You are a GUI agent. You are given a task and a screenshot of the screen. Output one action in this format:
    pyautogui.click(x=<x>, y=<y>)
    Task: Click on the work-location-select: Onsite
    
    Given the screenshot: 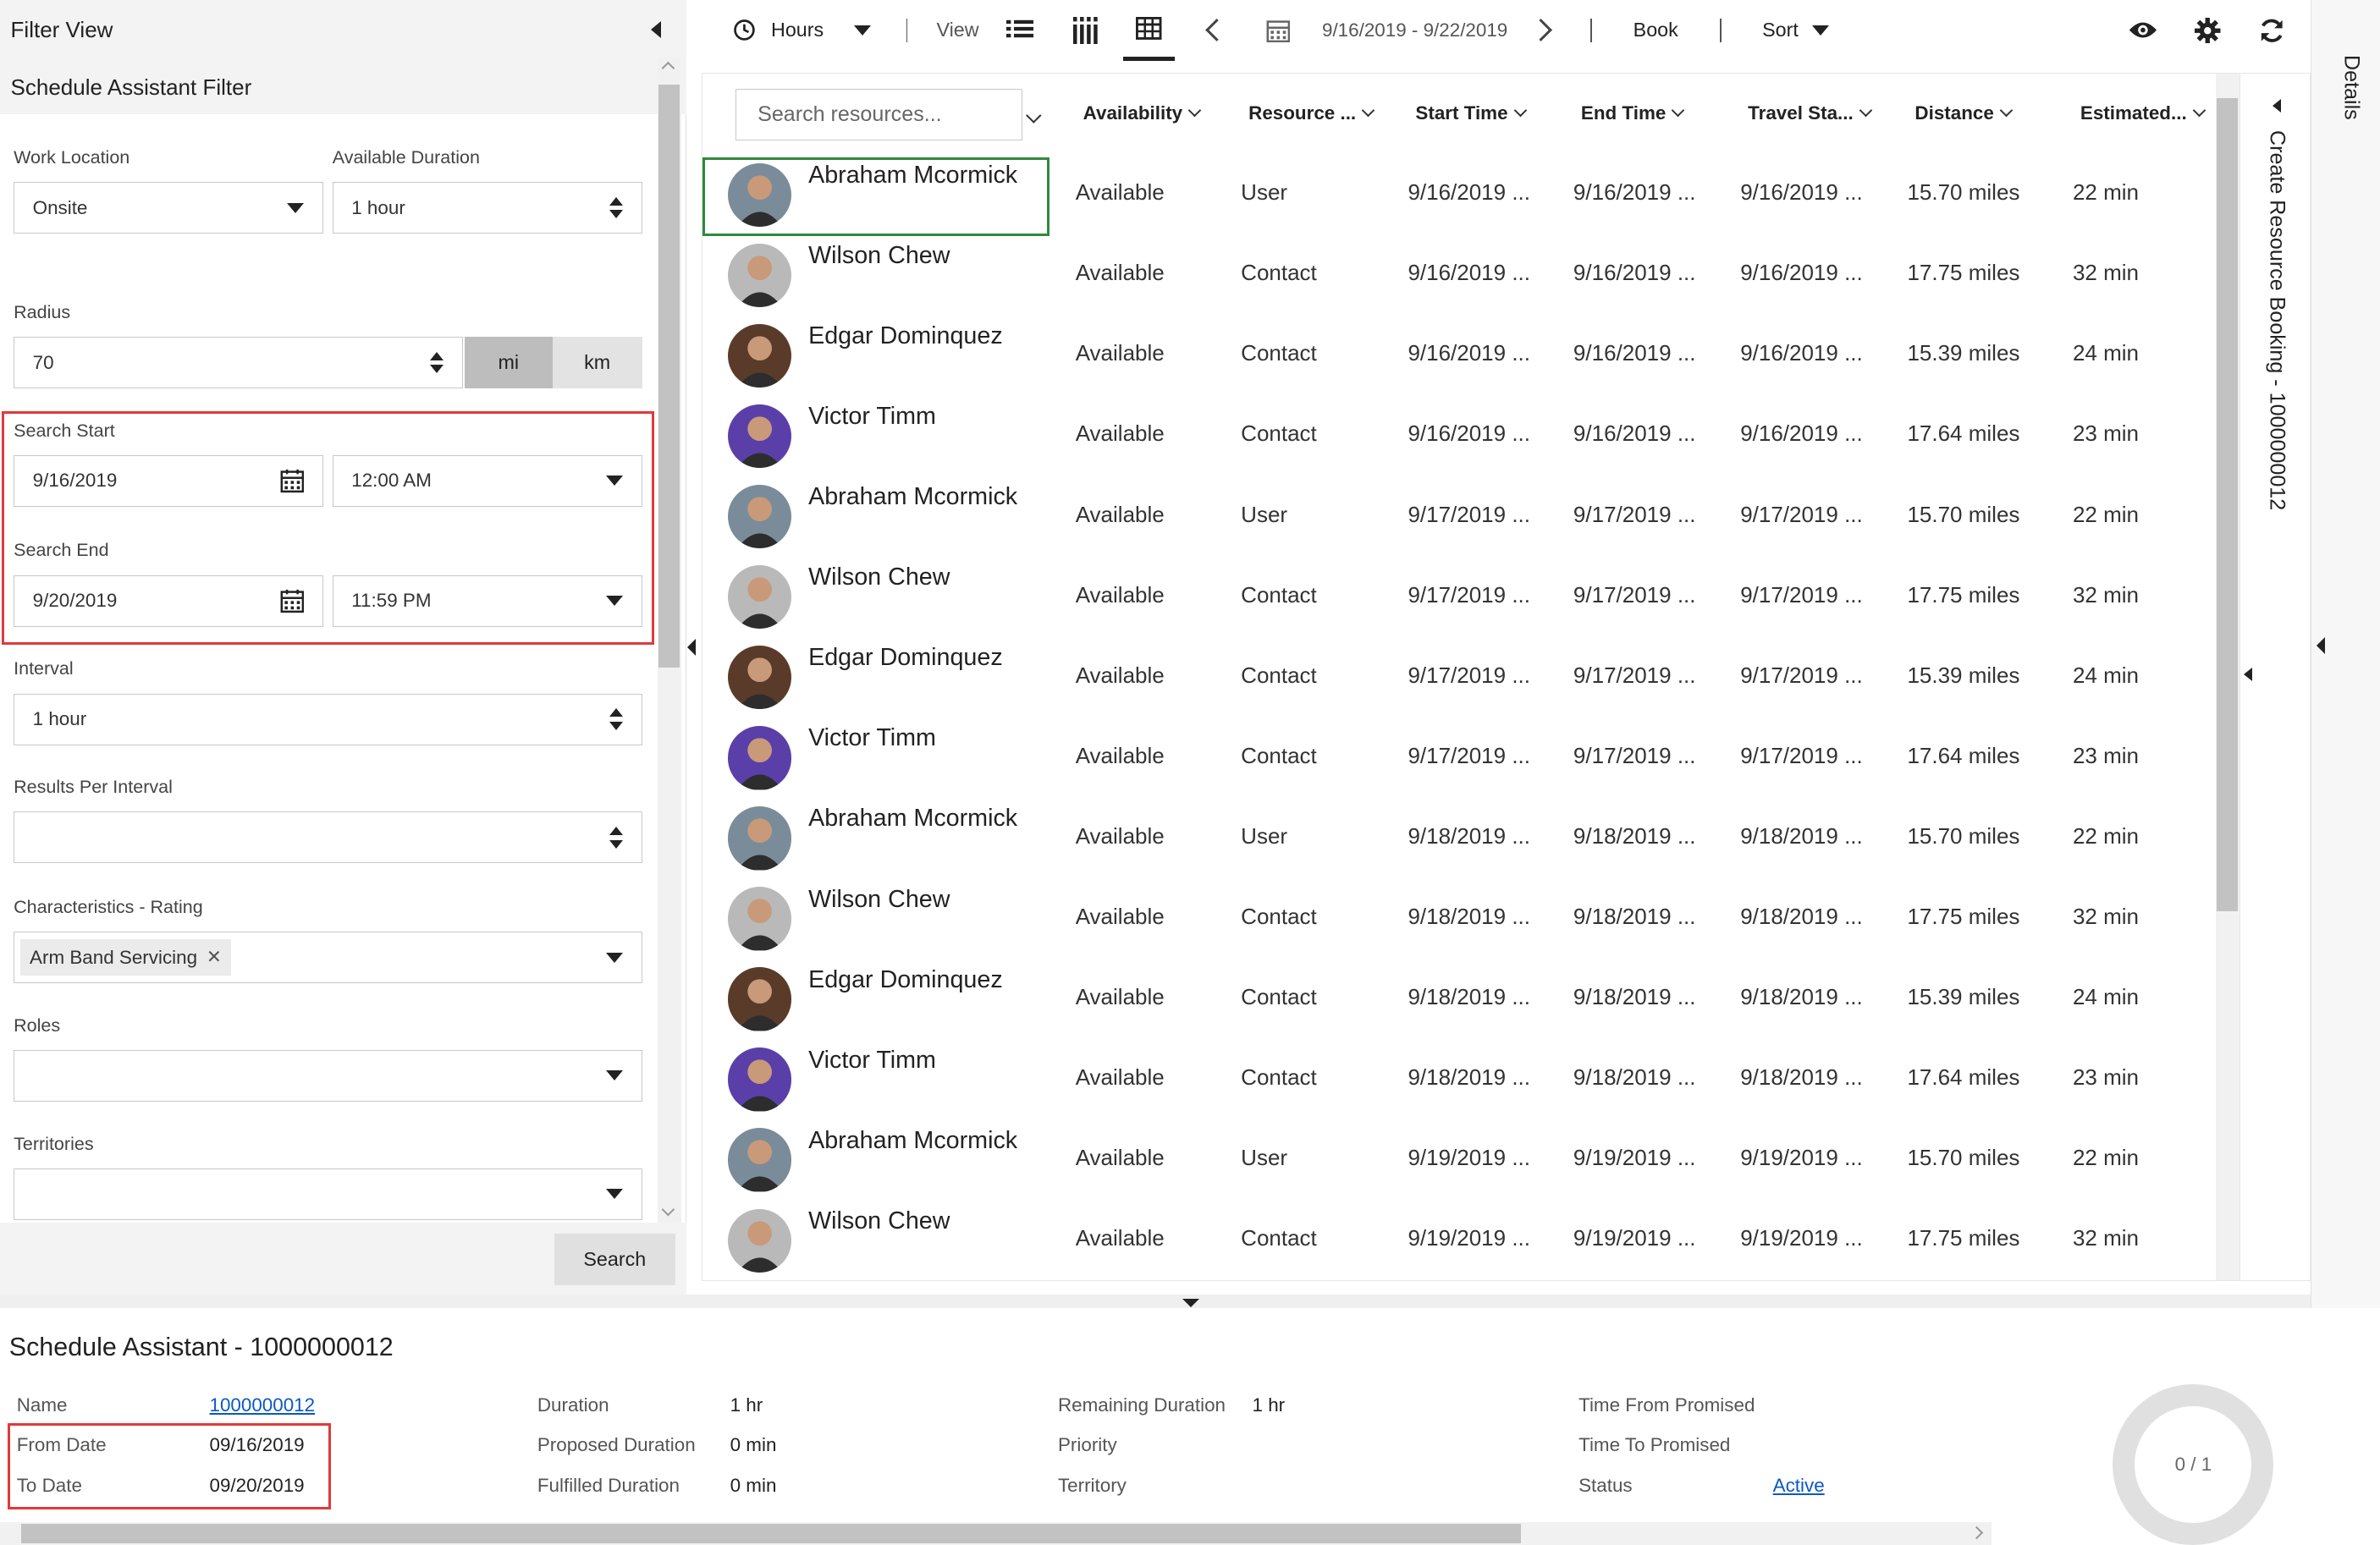 What is the action you would take?
    pyautogui.click(x=169, y=208)
    